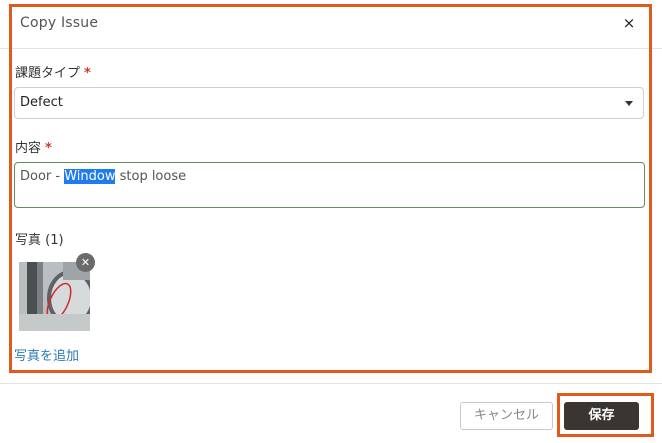  What do you see at coordinates (629, 103) in the screenshot?
I see `chevron-down-icon` at bounding box center [629, 103].